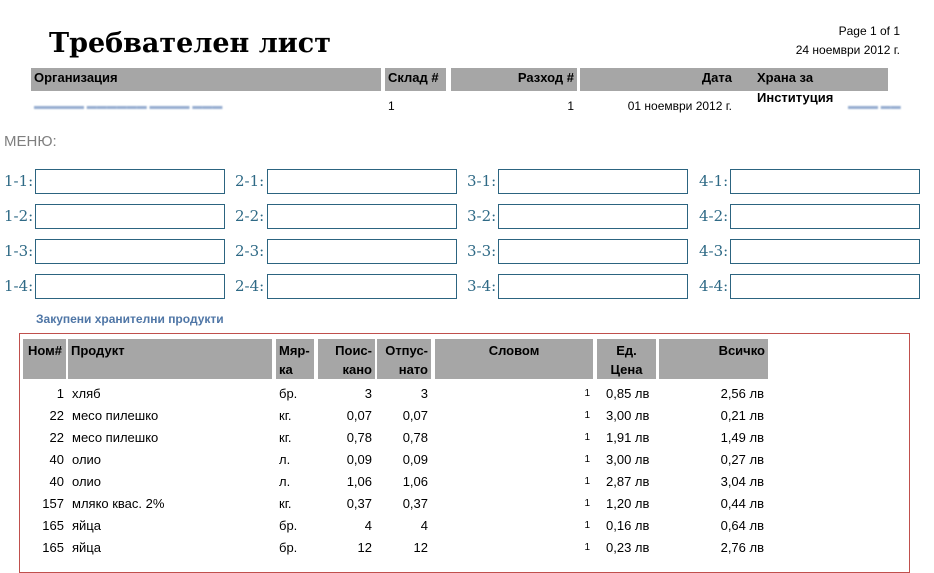  Describe the element at coordinates (415, 437) in the screenshot. I see `cell-released: 0,78` at that location.